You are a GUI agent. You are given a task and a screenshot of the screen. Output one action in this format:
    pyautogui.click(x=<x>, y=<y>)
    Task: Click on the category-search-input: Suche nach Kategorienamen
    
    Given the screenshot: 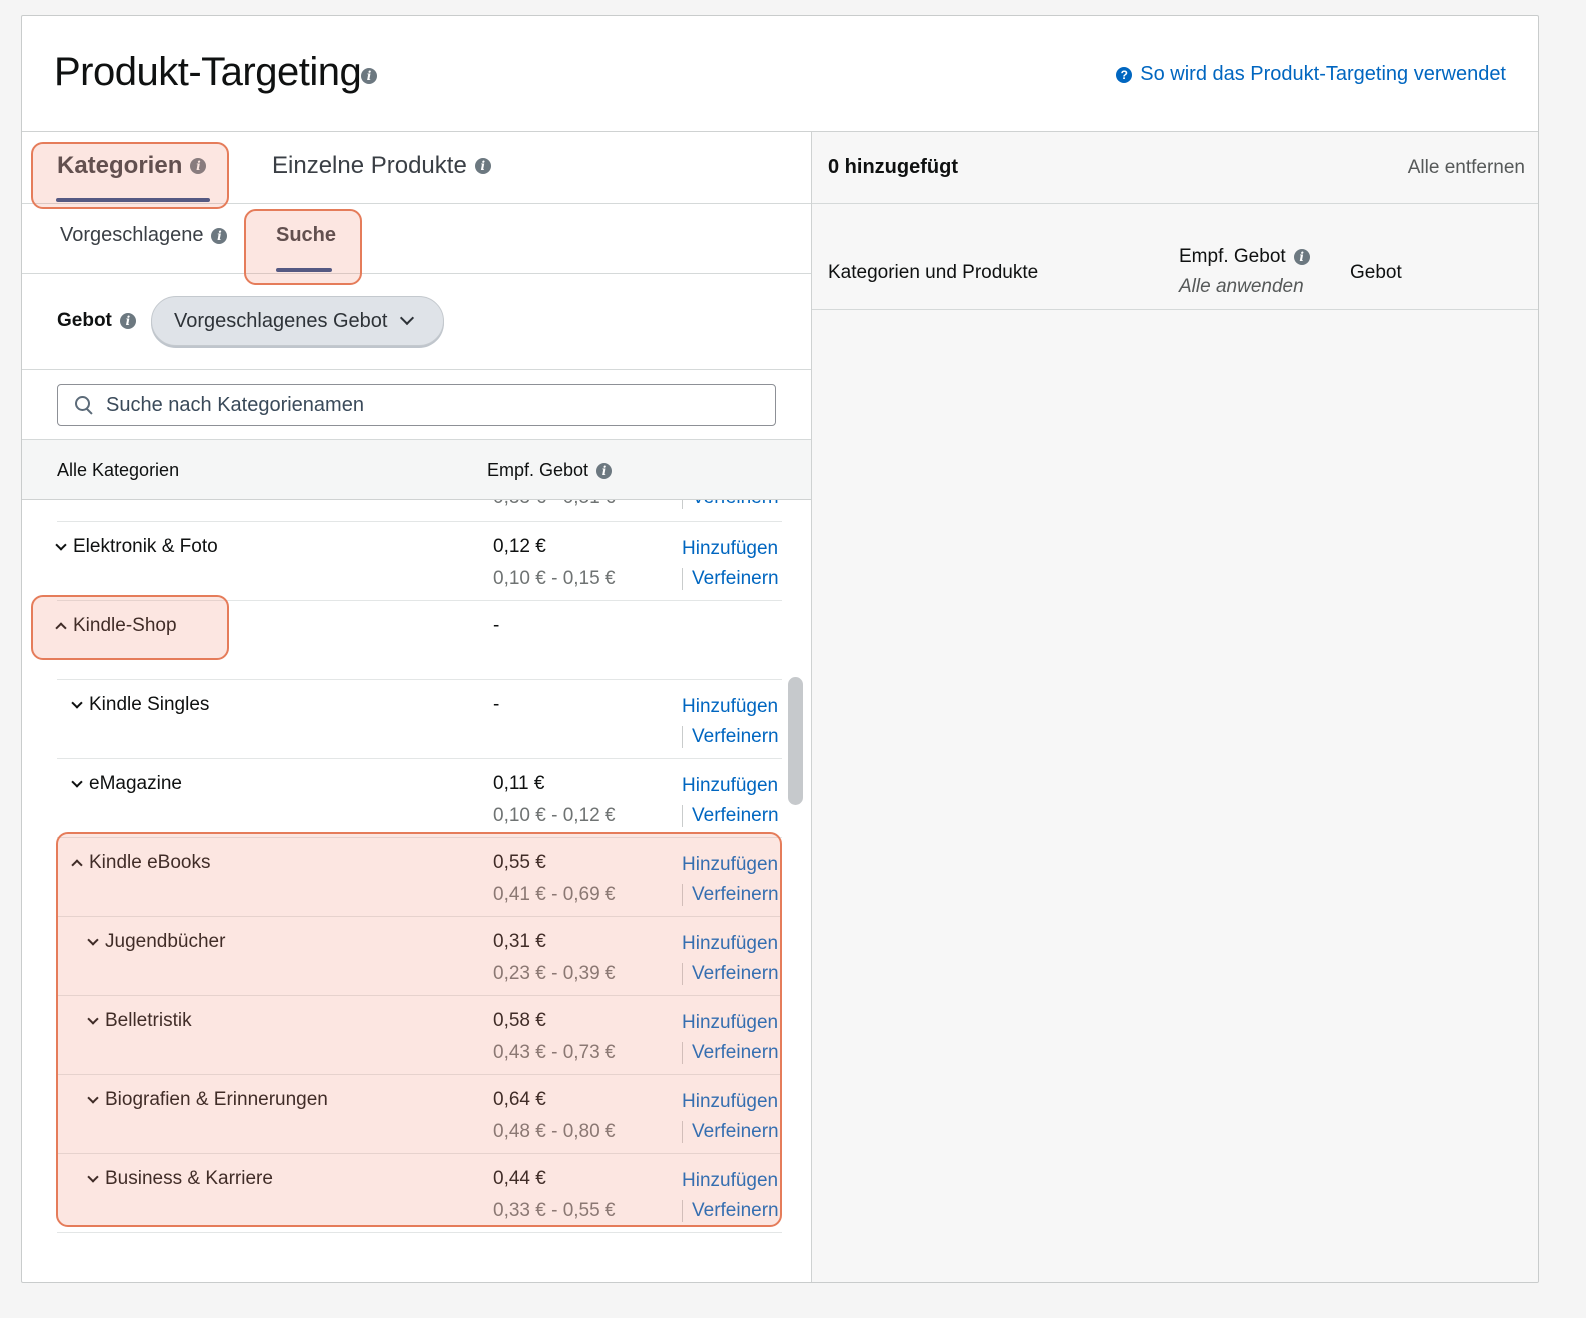 What is the action you would take?
    pyautogui.click(x=416, y=405)
    